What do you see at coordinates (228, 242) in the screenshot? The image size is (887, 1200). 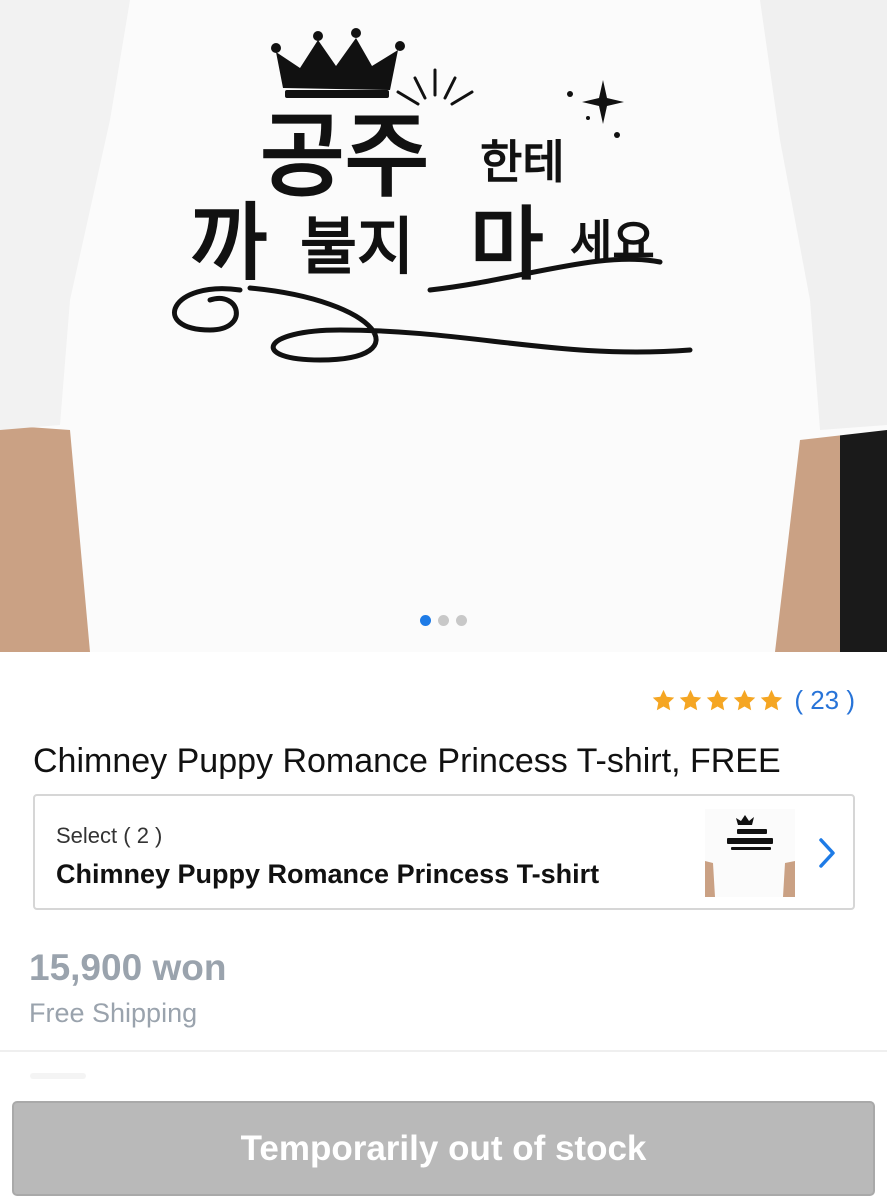 I see `svg-text: 까` at bounding box center [228, 242].